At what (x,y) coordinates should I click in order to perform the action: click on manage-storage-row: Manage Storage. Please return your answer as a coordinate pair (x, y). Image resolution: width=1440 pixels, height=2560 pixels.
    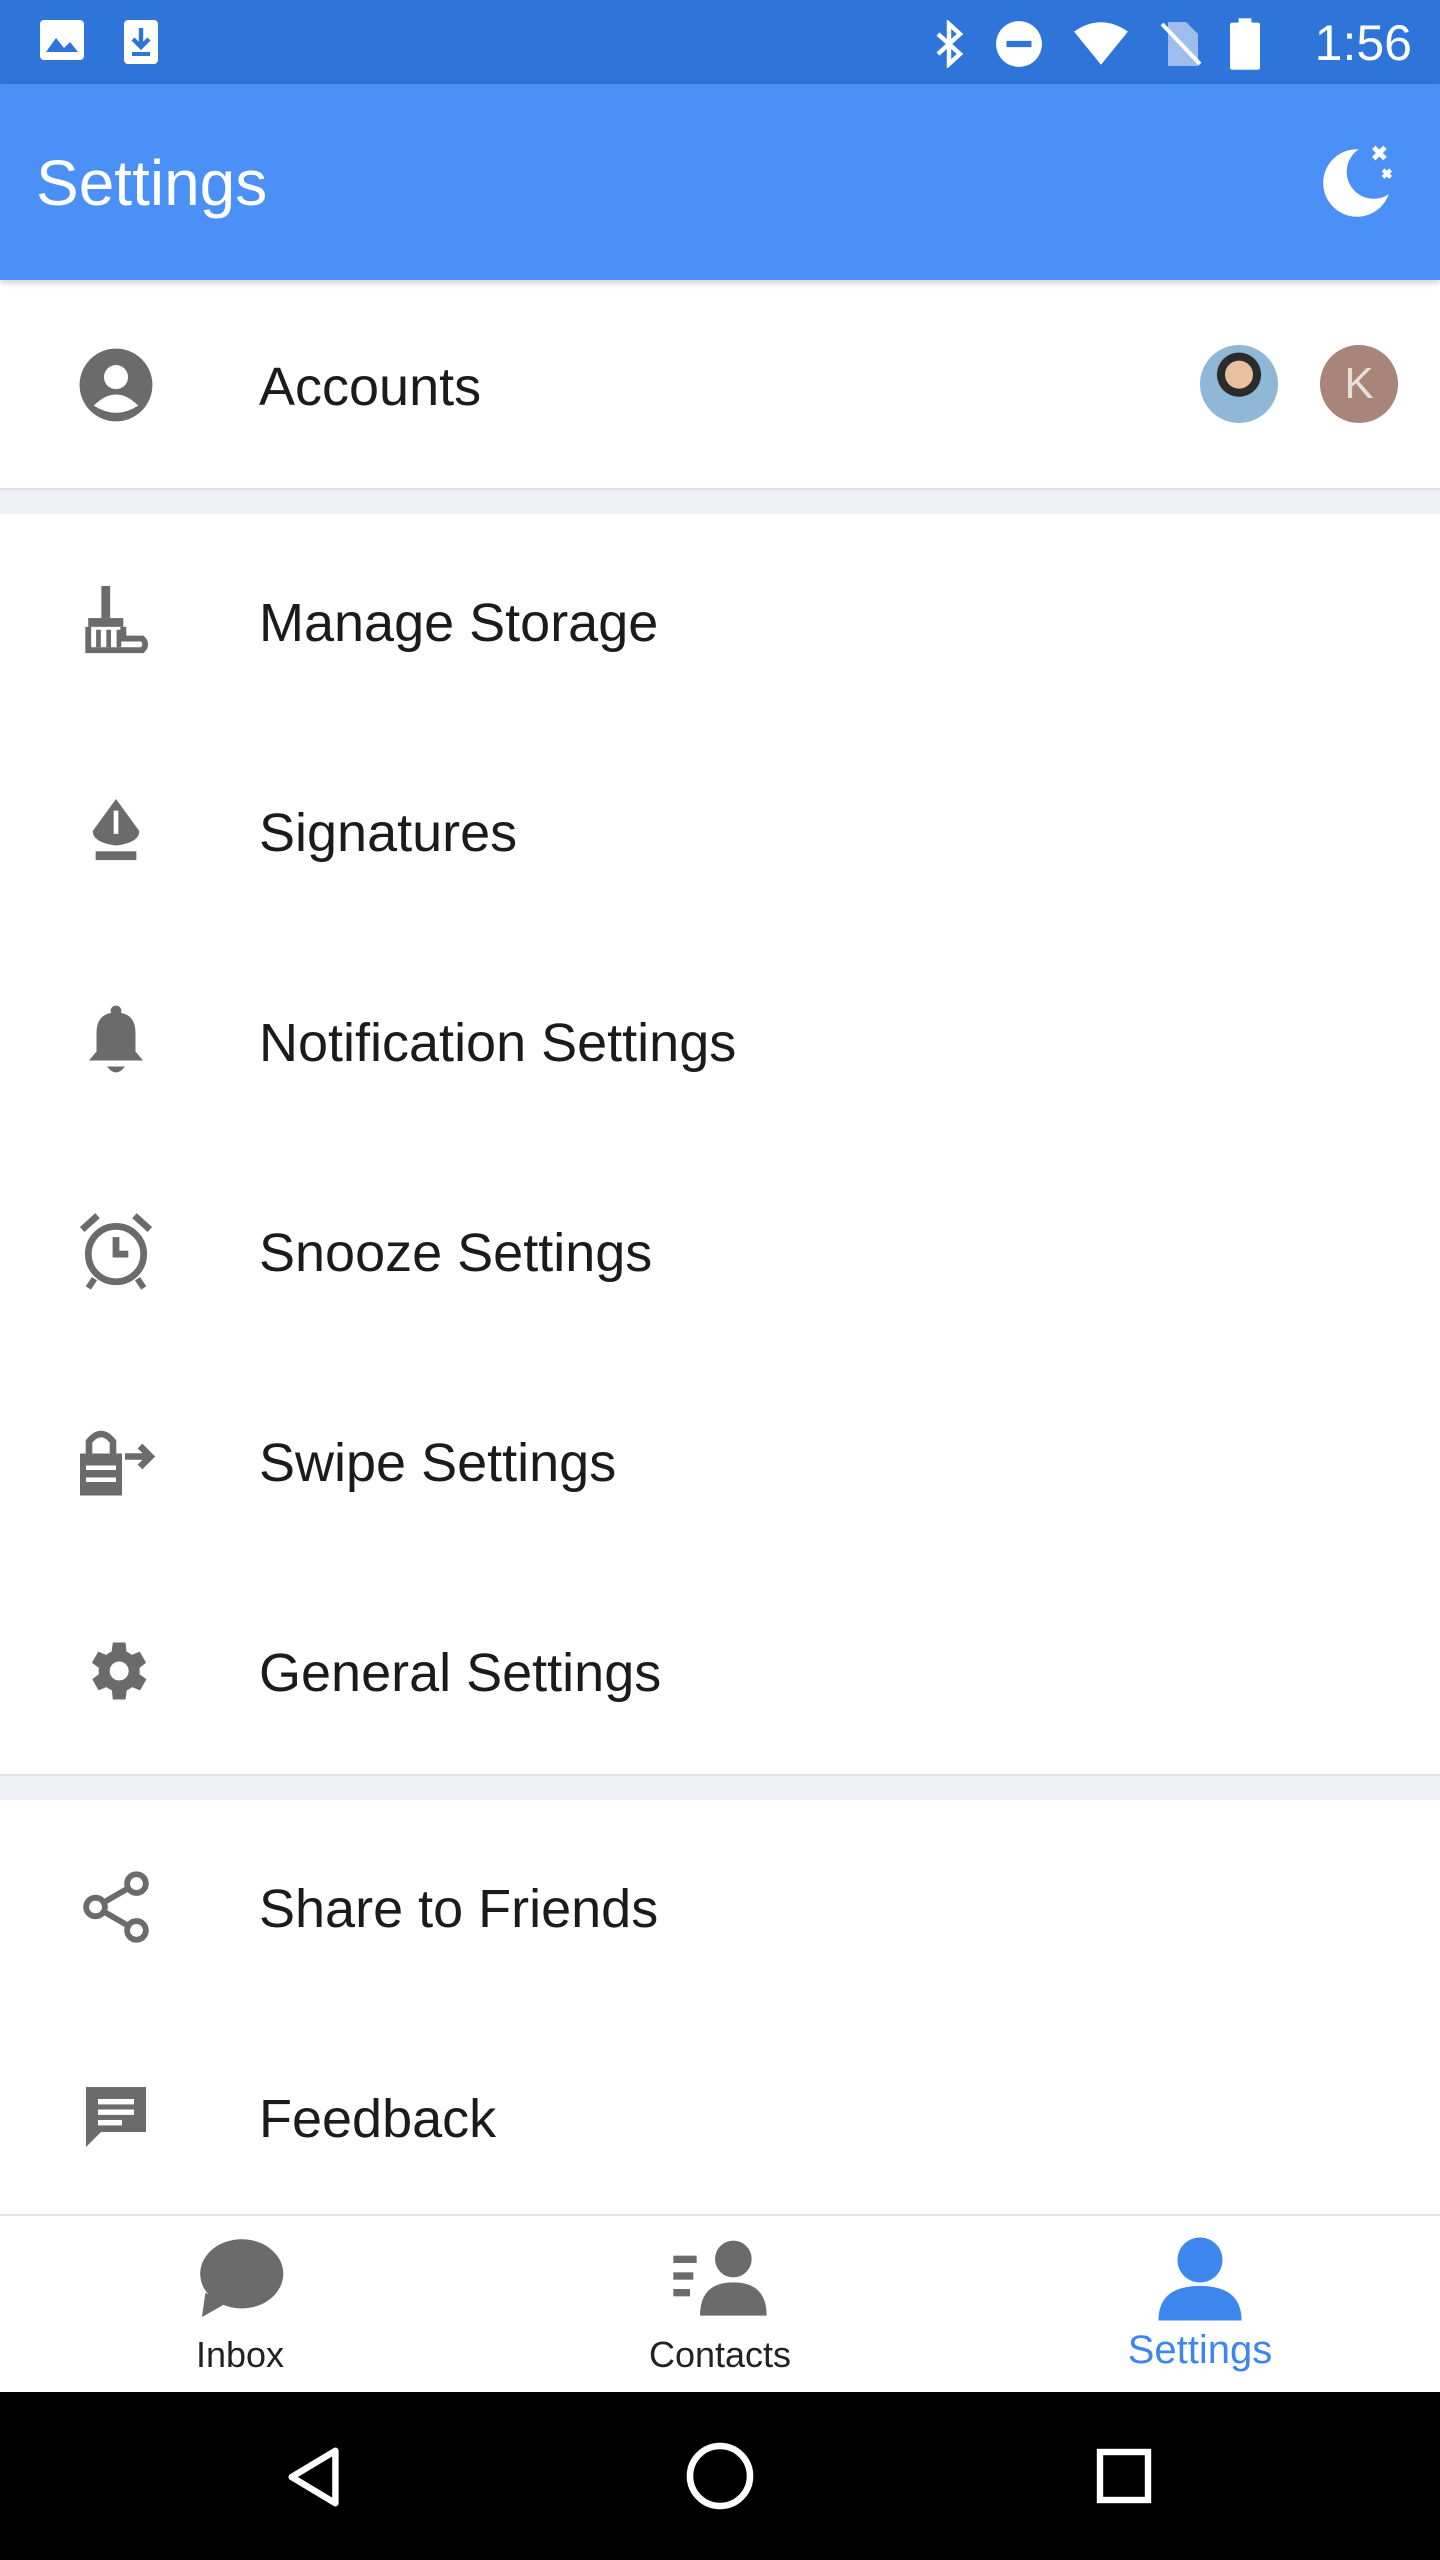
    Looking at the image, I should click on (720, 621).